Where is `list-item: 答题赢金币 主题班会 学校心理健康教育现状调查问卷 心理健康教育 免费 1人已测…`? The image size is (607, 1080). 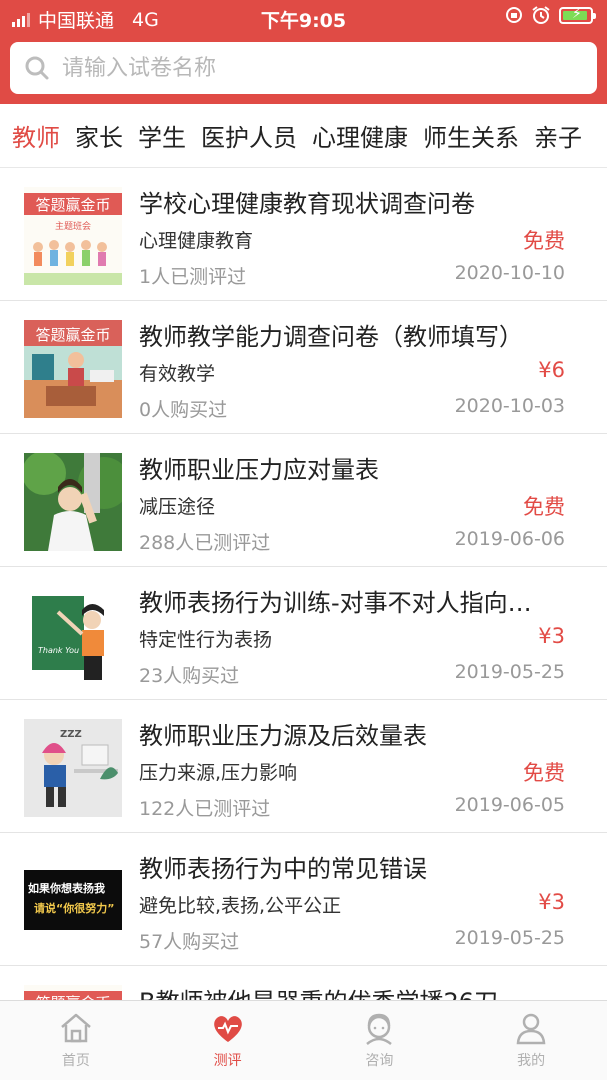 list-item: 答题赢金币 主题班会 学校心理健康教育现状调查问卷 心理健康教育 免费 1人已测… is located at coordinates (303, 234).